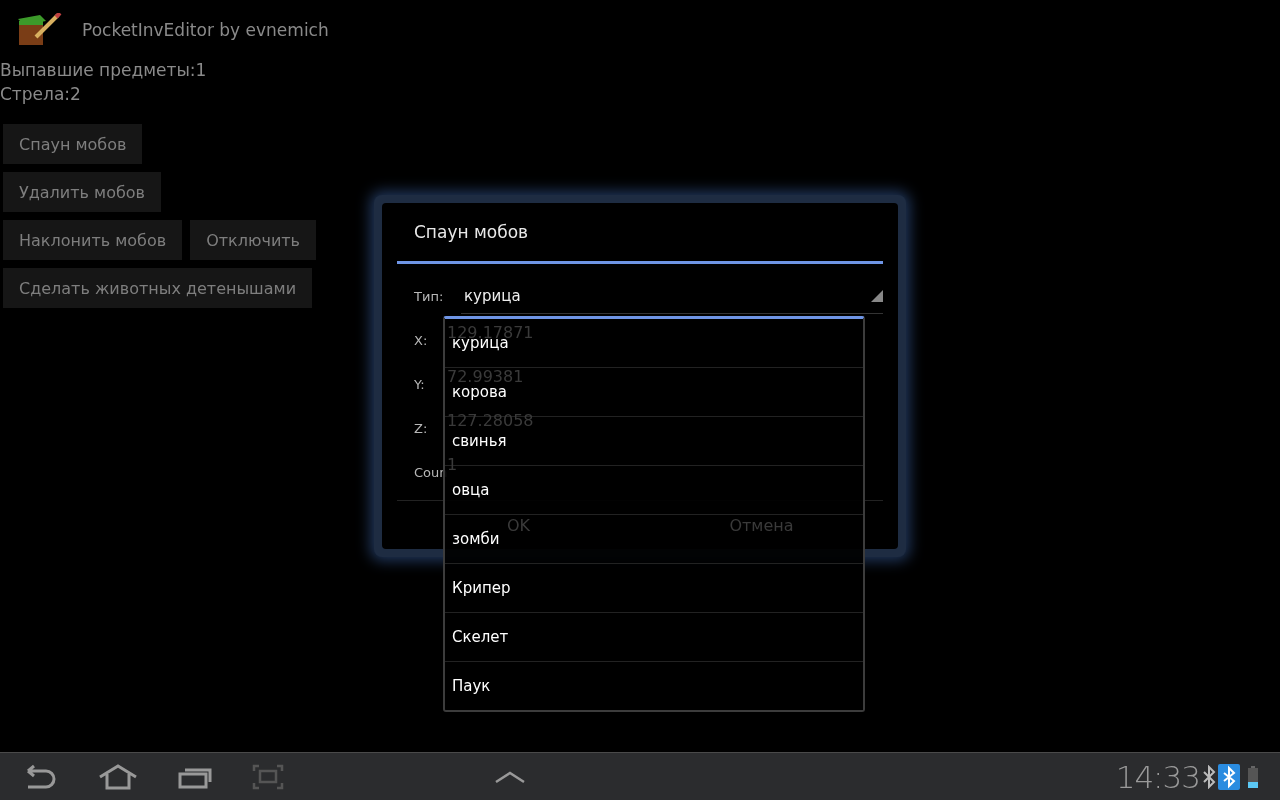  I want to click on battery-icon, so click(1253, 776).